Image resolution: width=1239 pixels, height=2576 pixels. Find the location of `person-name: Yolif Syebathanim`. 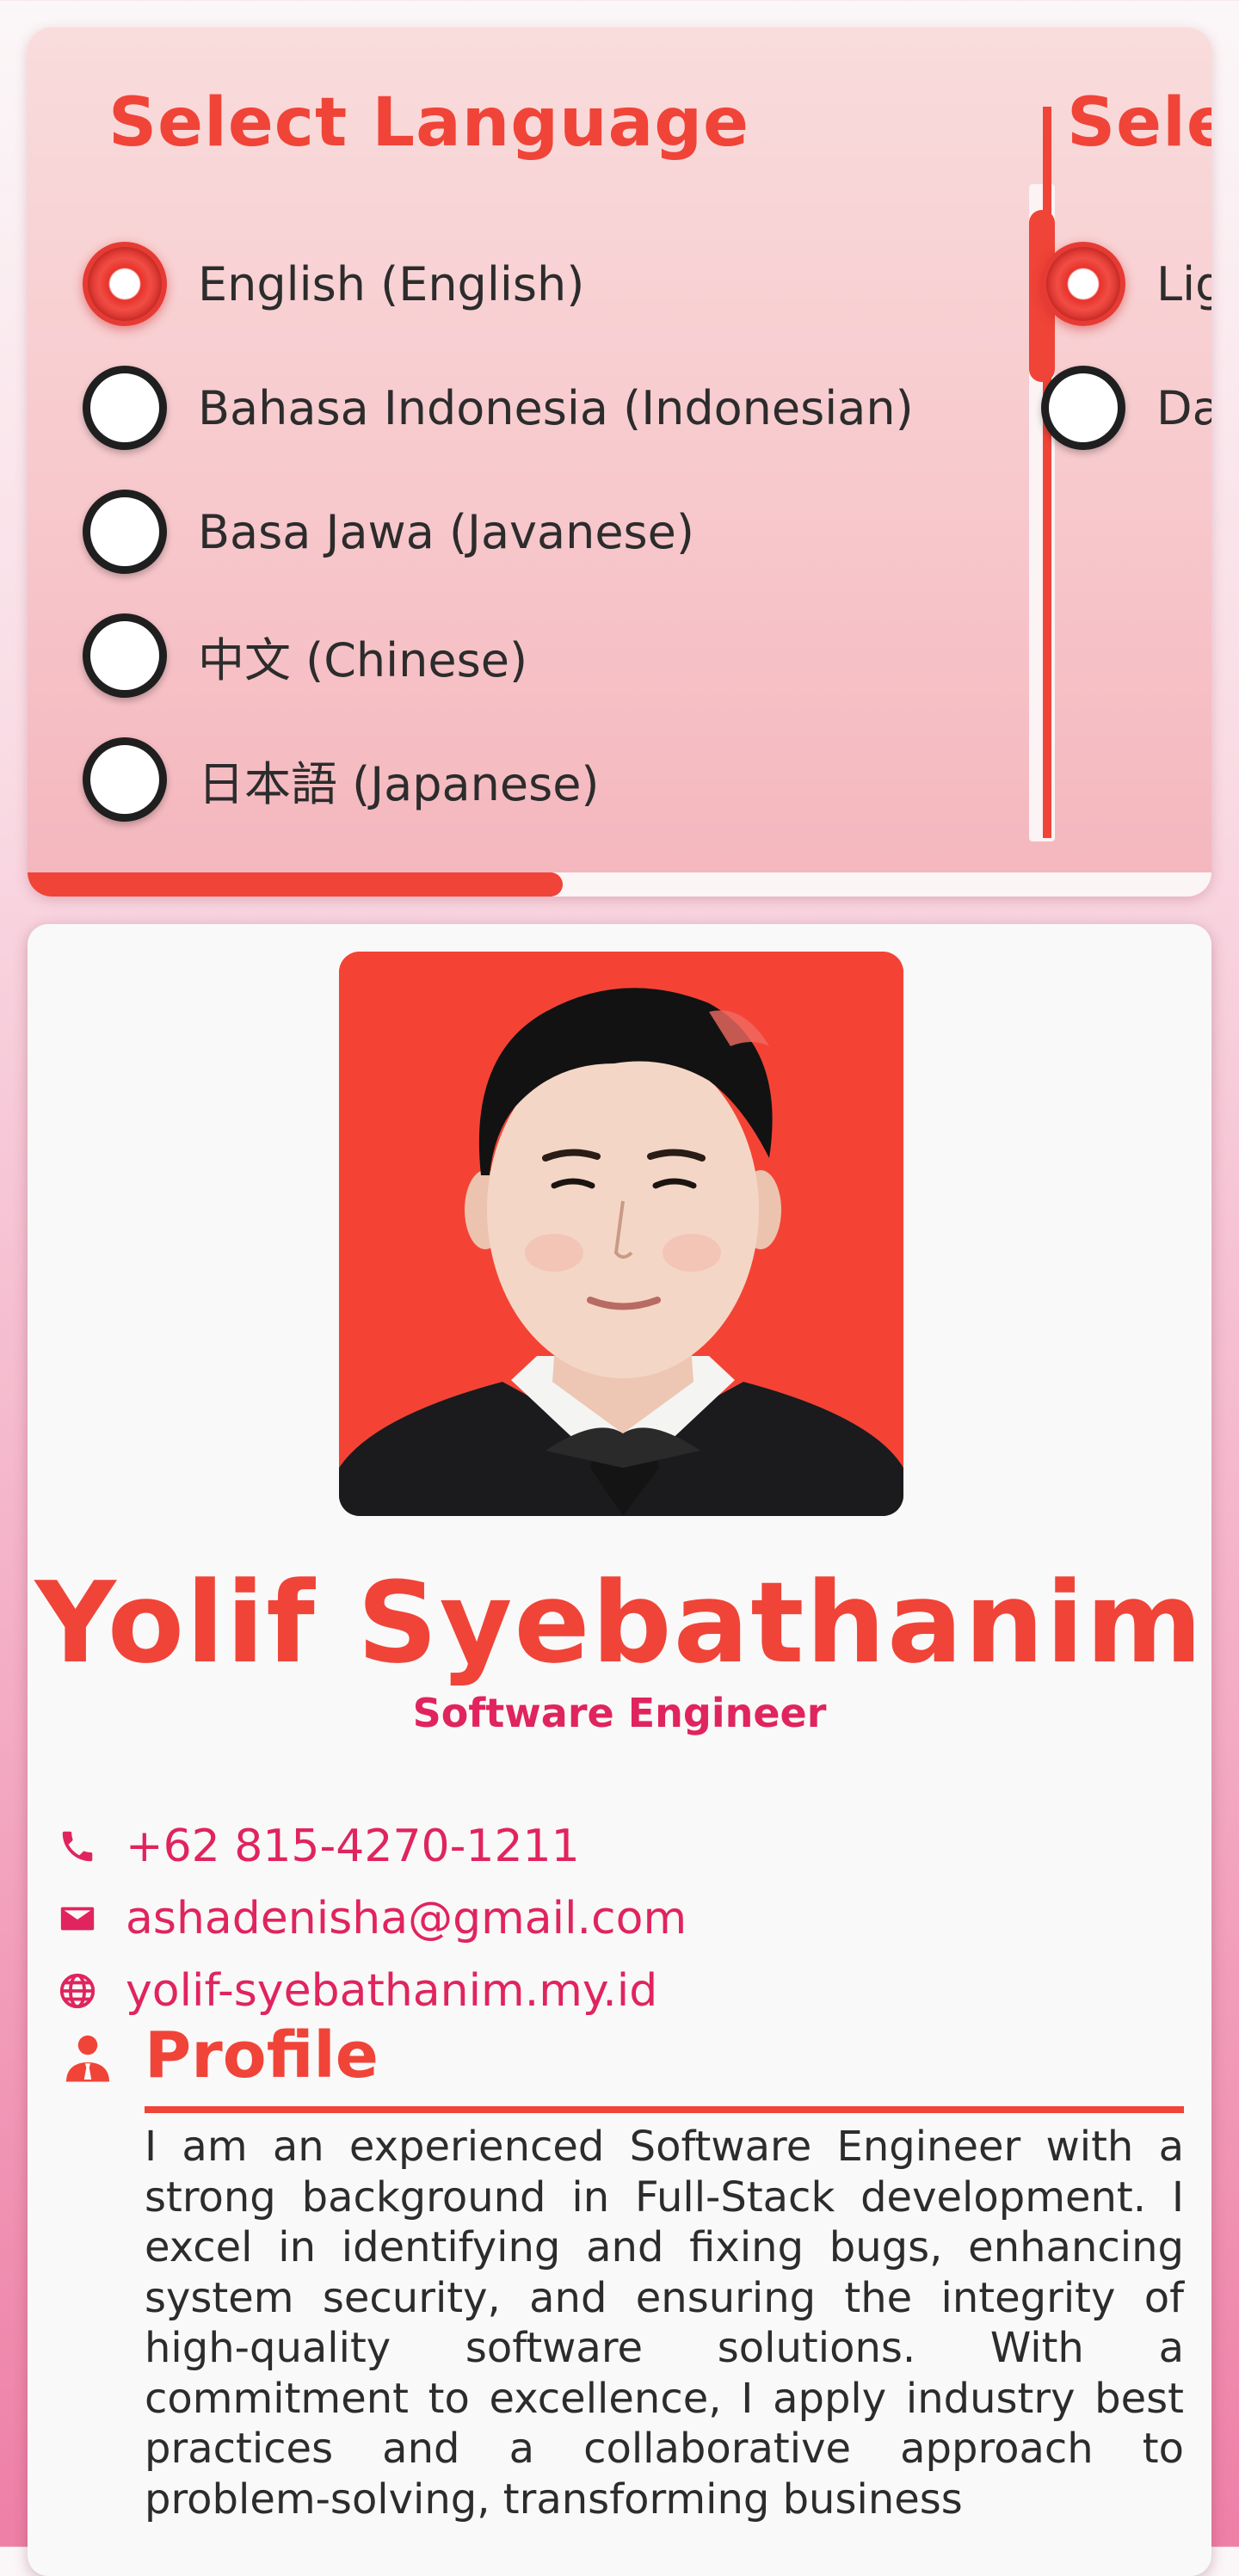

person-name: Yolif Syebathanim is located at coordinates (619, 1622).